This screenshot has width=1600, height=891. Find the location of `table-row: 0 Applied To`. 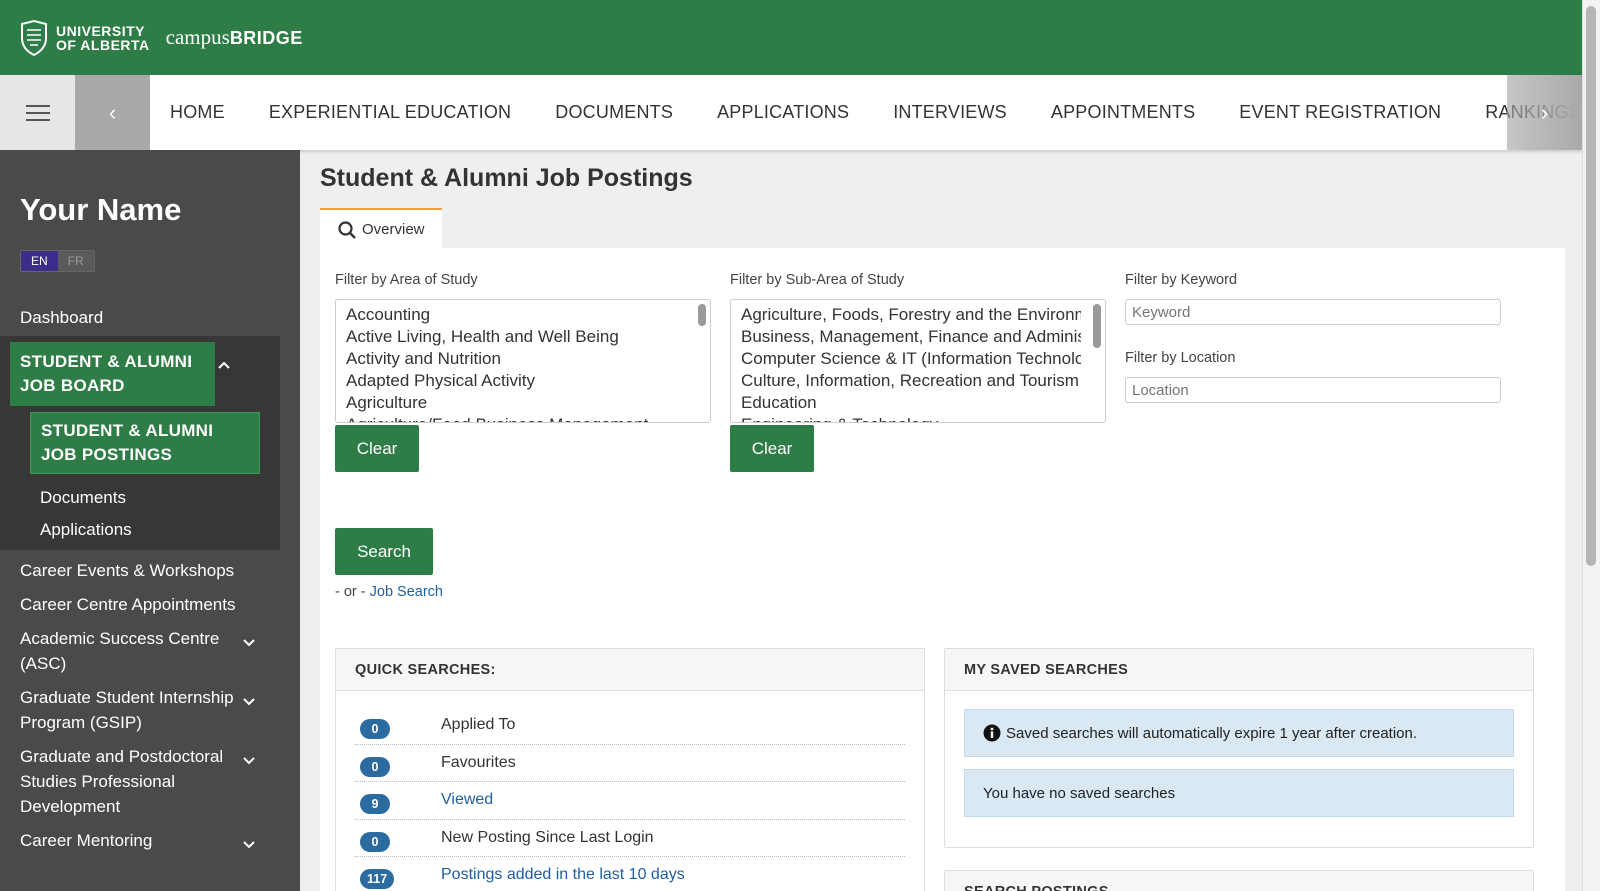

table-row: 0 Applied To is located at coordinates (630, 726).